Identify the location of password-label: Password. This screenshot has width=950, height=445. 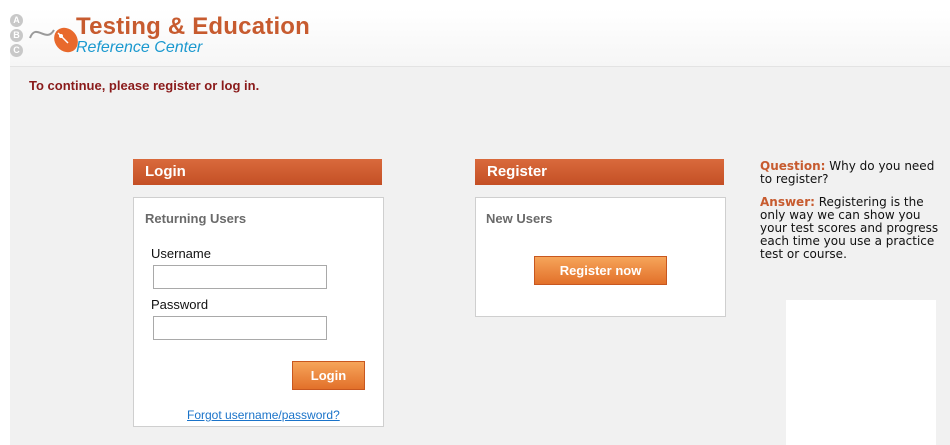
(180, 304).